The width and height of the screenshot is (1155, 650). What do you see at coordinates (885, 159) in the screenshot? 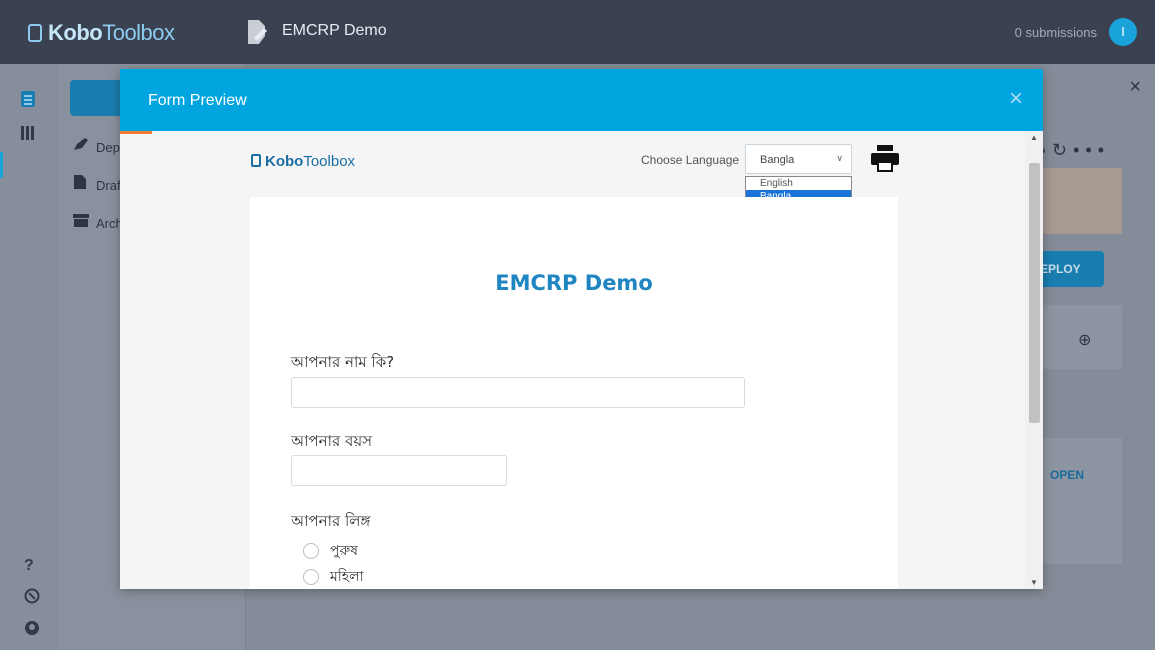
I see `print-icon` at bounding box center [885, 159].